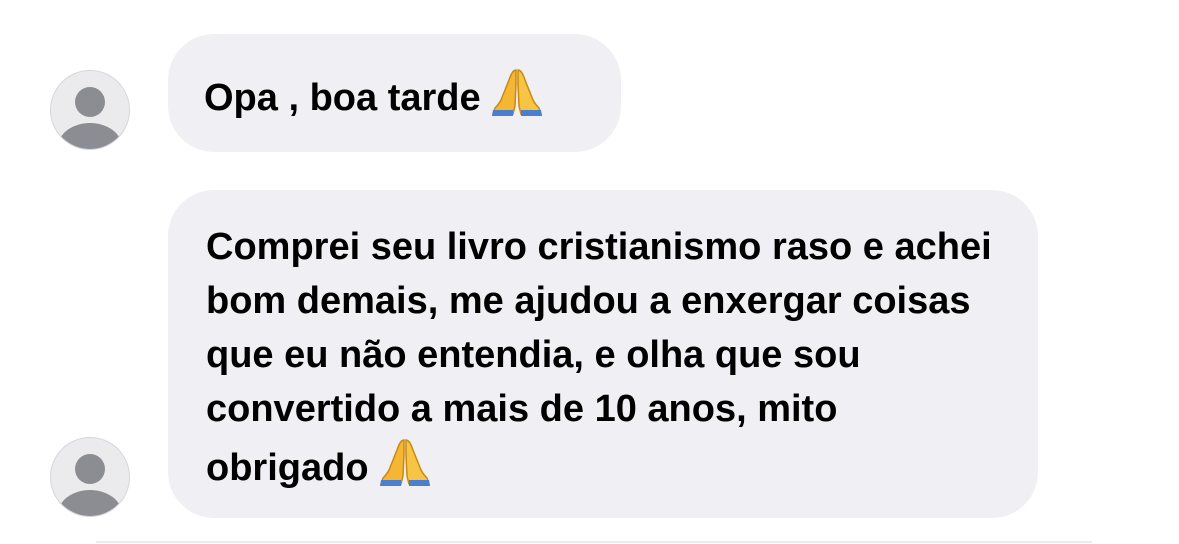 This screenshot has width=1179, height=544. I want to click on divider, so click(594, 542).